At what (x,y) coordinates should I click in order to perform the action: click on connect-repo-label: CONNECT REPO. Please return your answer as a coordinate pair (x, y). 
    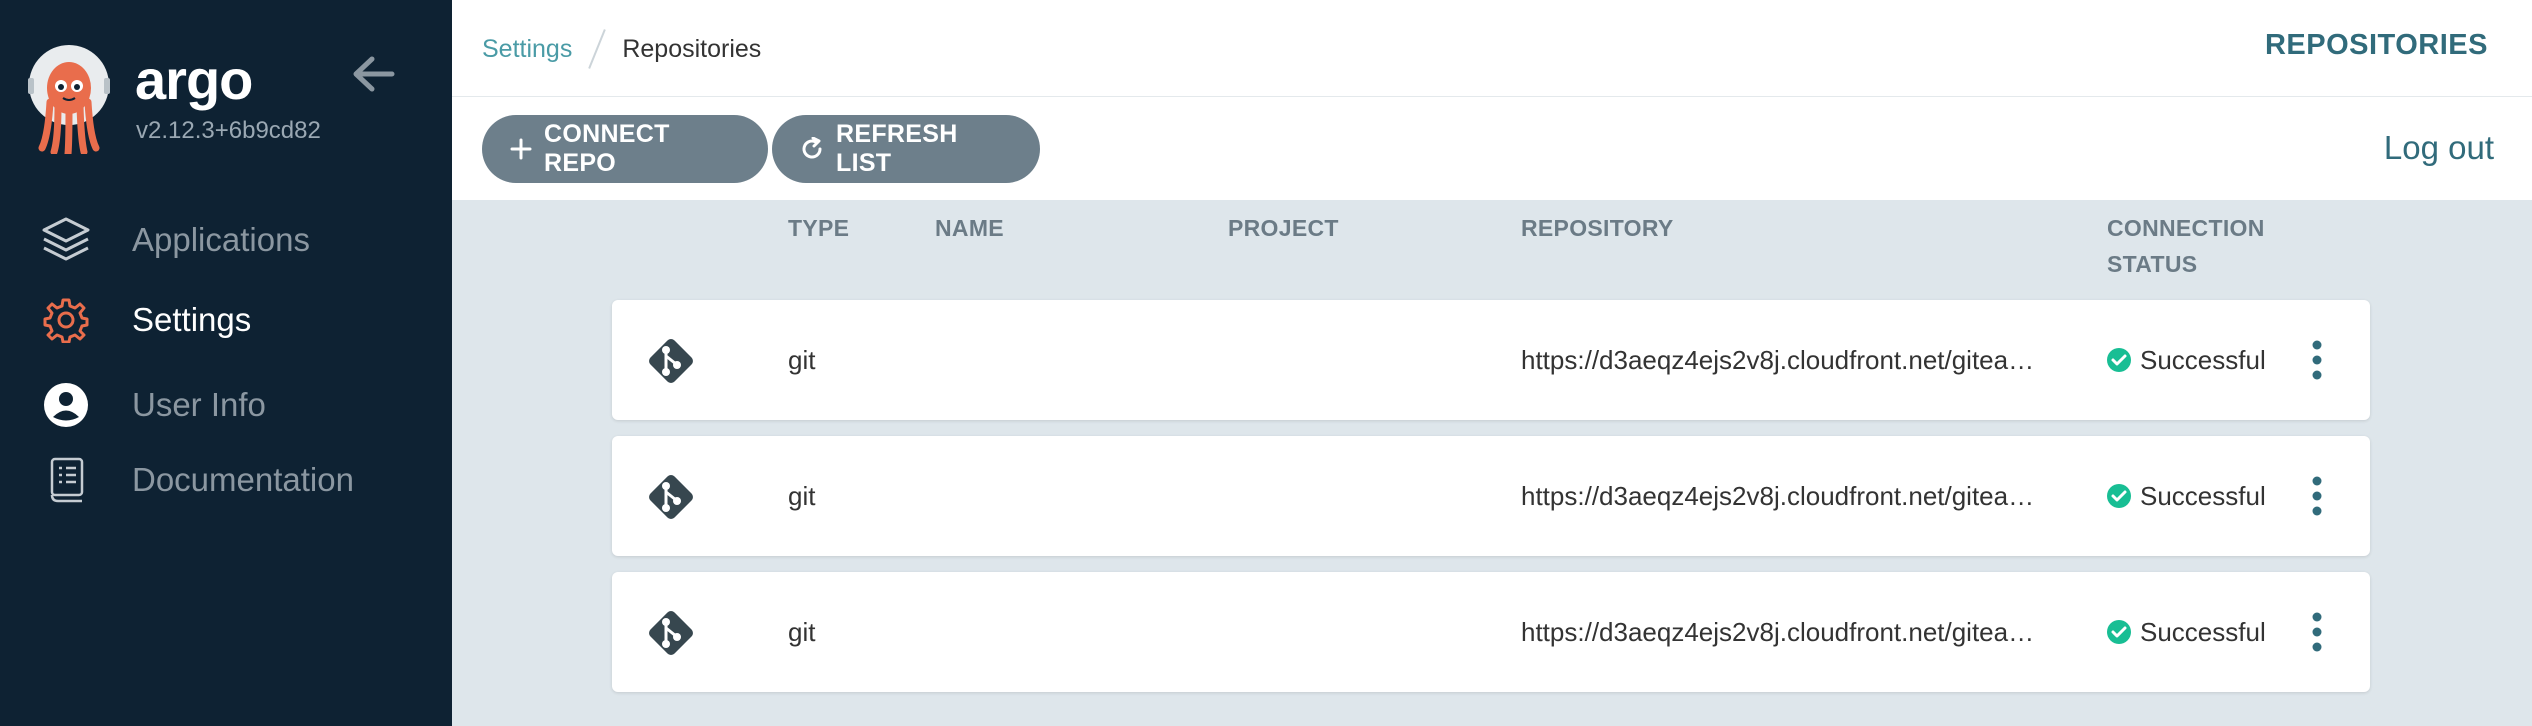
    Looking at the image, I should click on (607, 148).